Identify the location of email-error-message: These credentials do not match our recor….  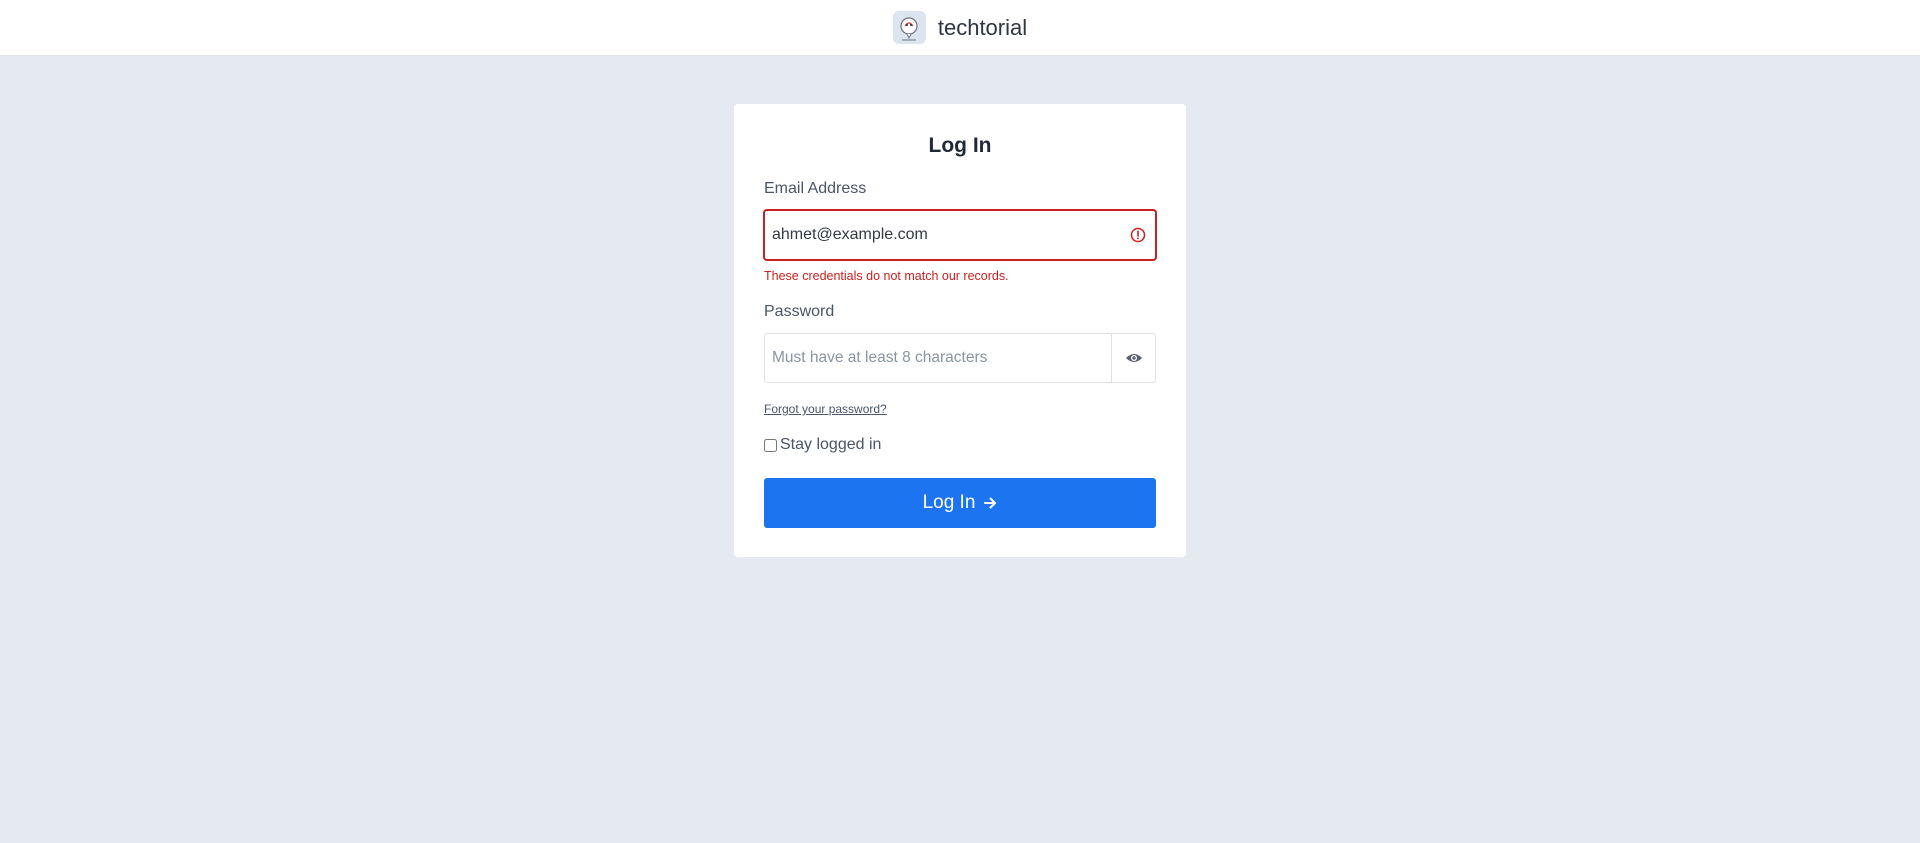
(886, 276).